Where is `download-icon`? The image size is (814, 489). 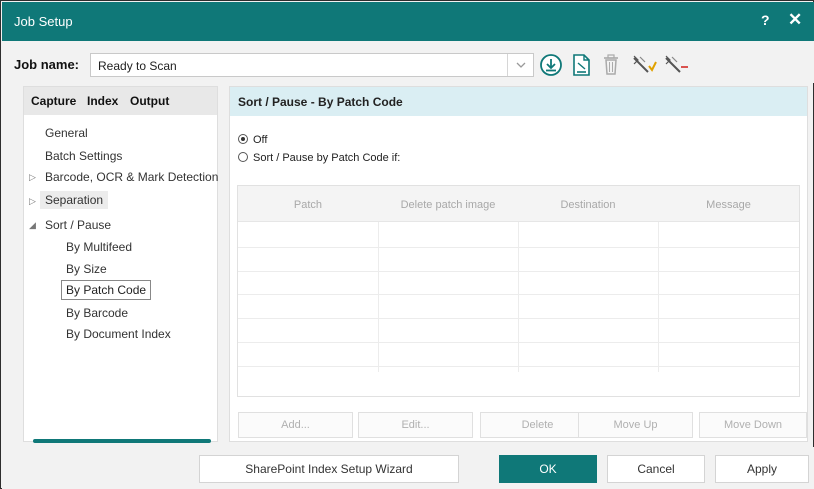 download-icon is located at coordinates (551, 65).